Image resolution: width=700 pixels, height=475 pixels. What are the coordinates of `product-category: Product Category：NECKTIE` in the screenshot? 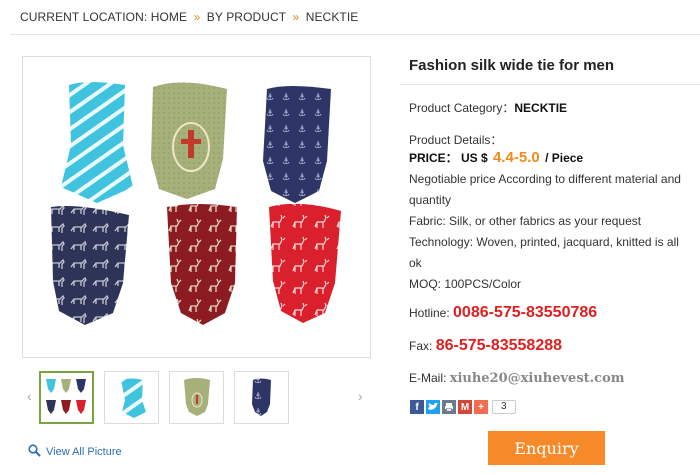 It's located at (488, 107).